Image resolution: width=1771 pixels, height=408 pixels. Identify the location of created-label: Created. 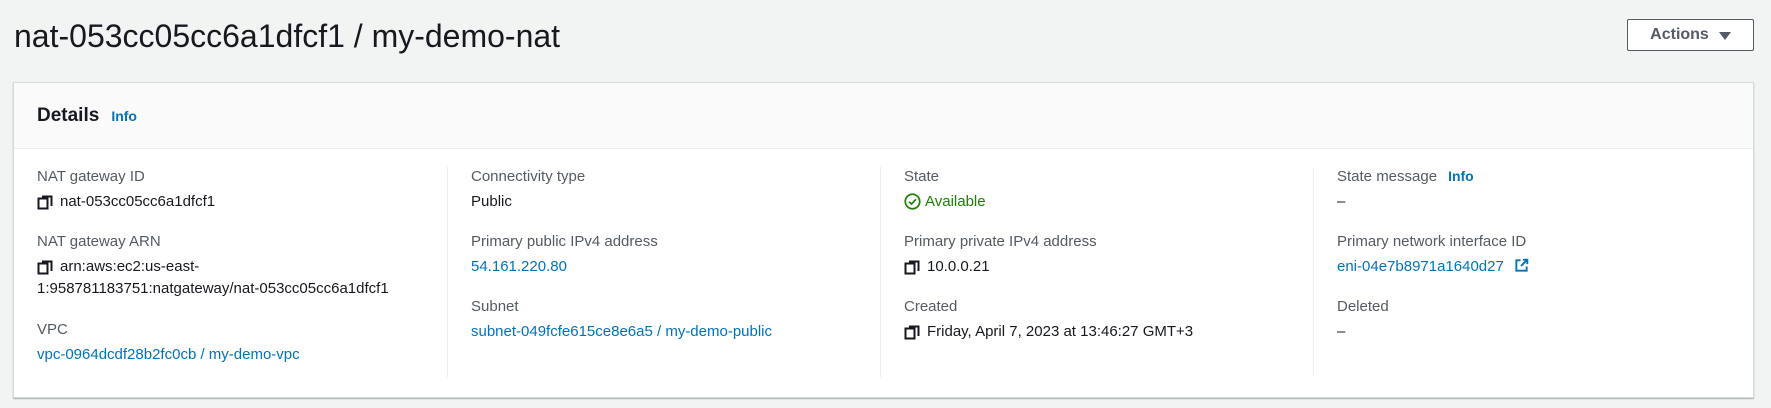
(931, 306).